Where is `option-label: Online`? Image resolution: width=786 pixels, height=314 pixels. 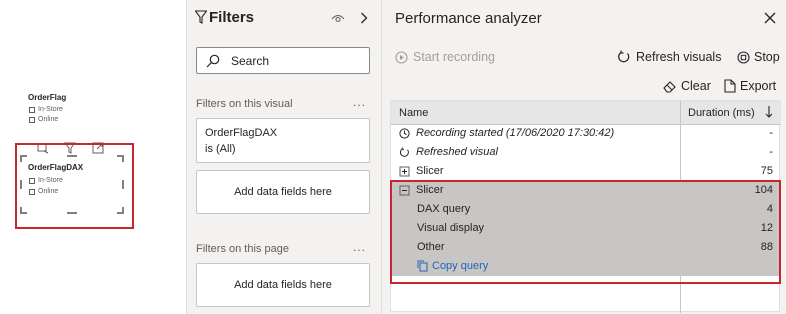
option-label: Online is located at coordinates (48, 119).